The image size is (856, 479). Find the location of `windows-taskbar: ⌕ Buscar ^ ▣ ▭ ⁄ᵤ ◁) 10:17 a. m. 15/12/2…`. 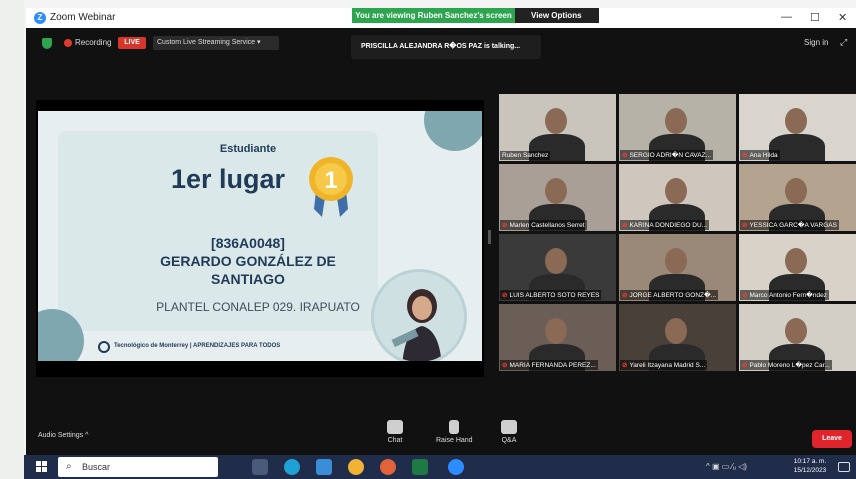

windows-taskbar: ⌕ Buscar ^ ▣ ▭ ⁄ᵤ ◁) 10:17 a. m. 15/12/2… is located at coordinates (440, 467).